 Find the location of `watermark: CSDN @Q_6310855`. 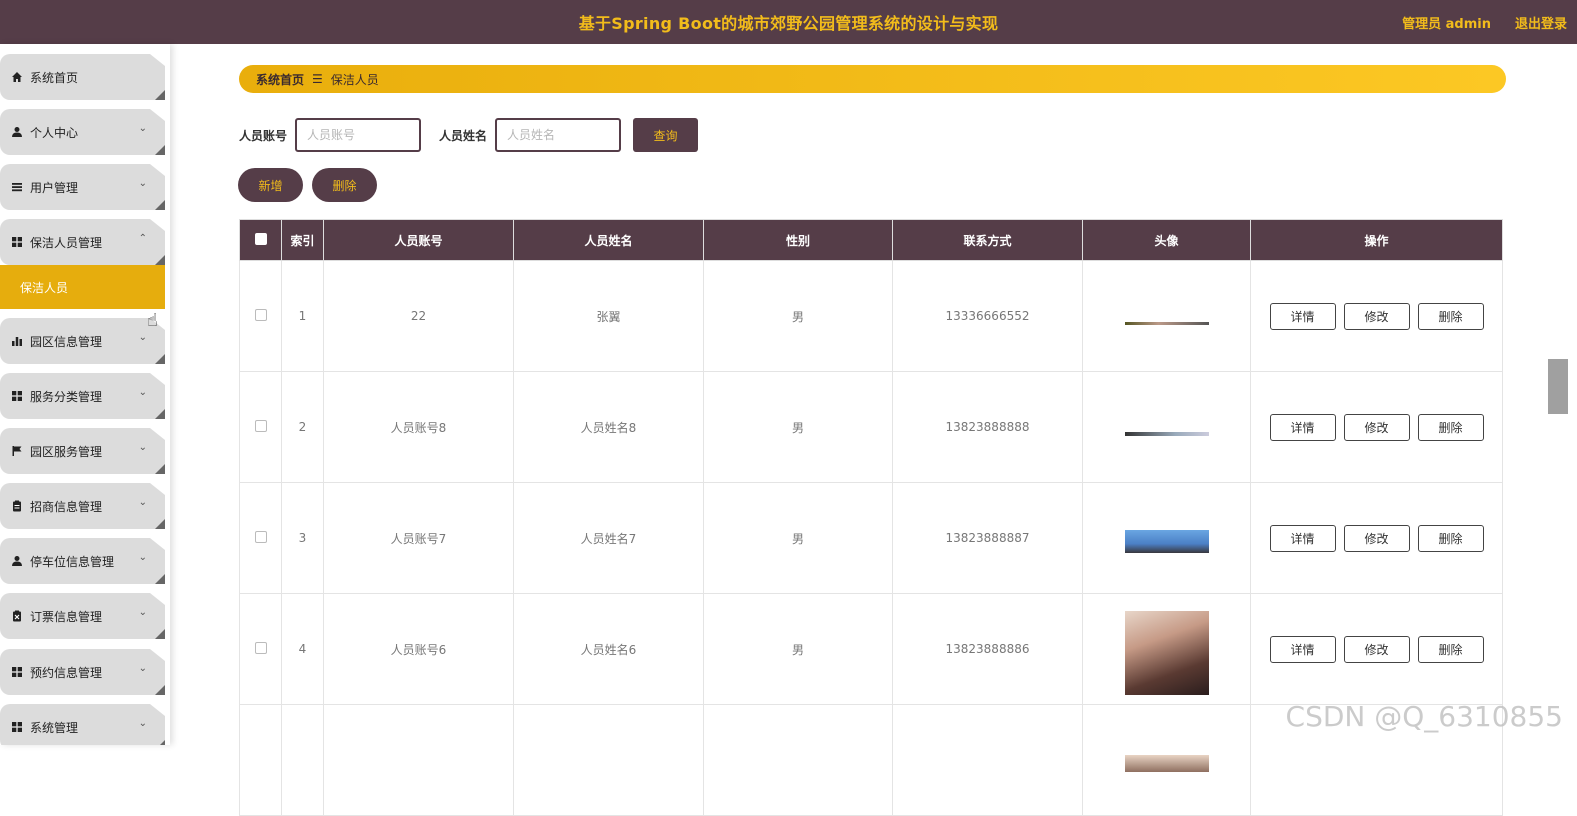

watermark: CSDN @Q_6310855 is located at coordinates (1424, 716).